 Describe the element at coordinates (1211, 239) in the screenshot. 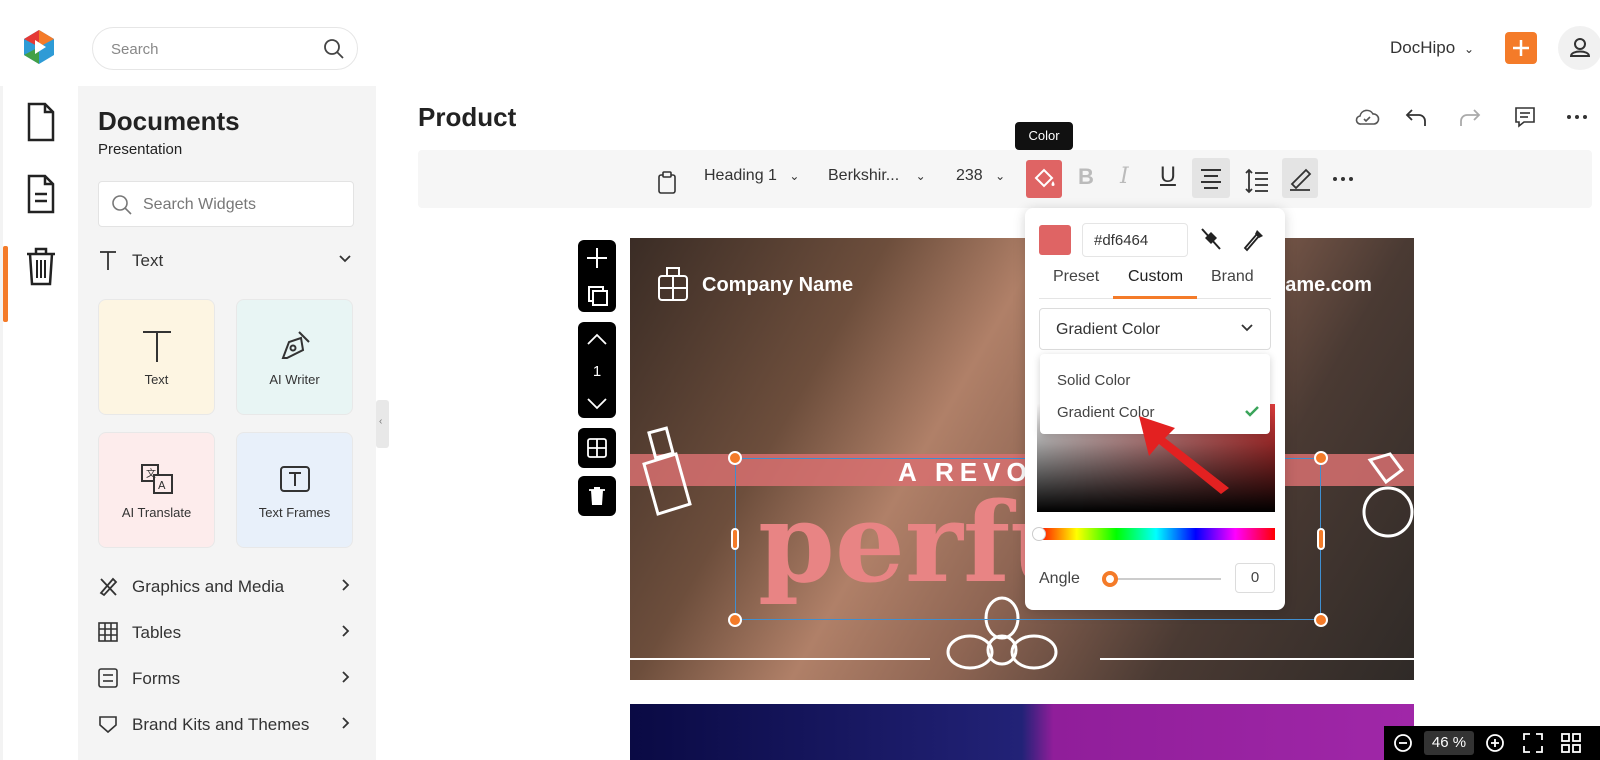

I see `no-fill-icon` at that location.